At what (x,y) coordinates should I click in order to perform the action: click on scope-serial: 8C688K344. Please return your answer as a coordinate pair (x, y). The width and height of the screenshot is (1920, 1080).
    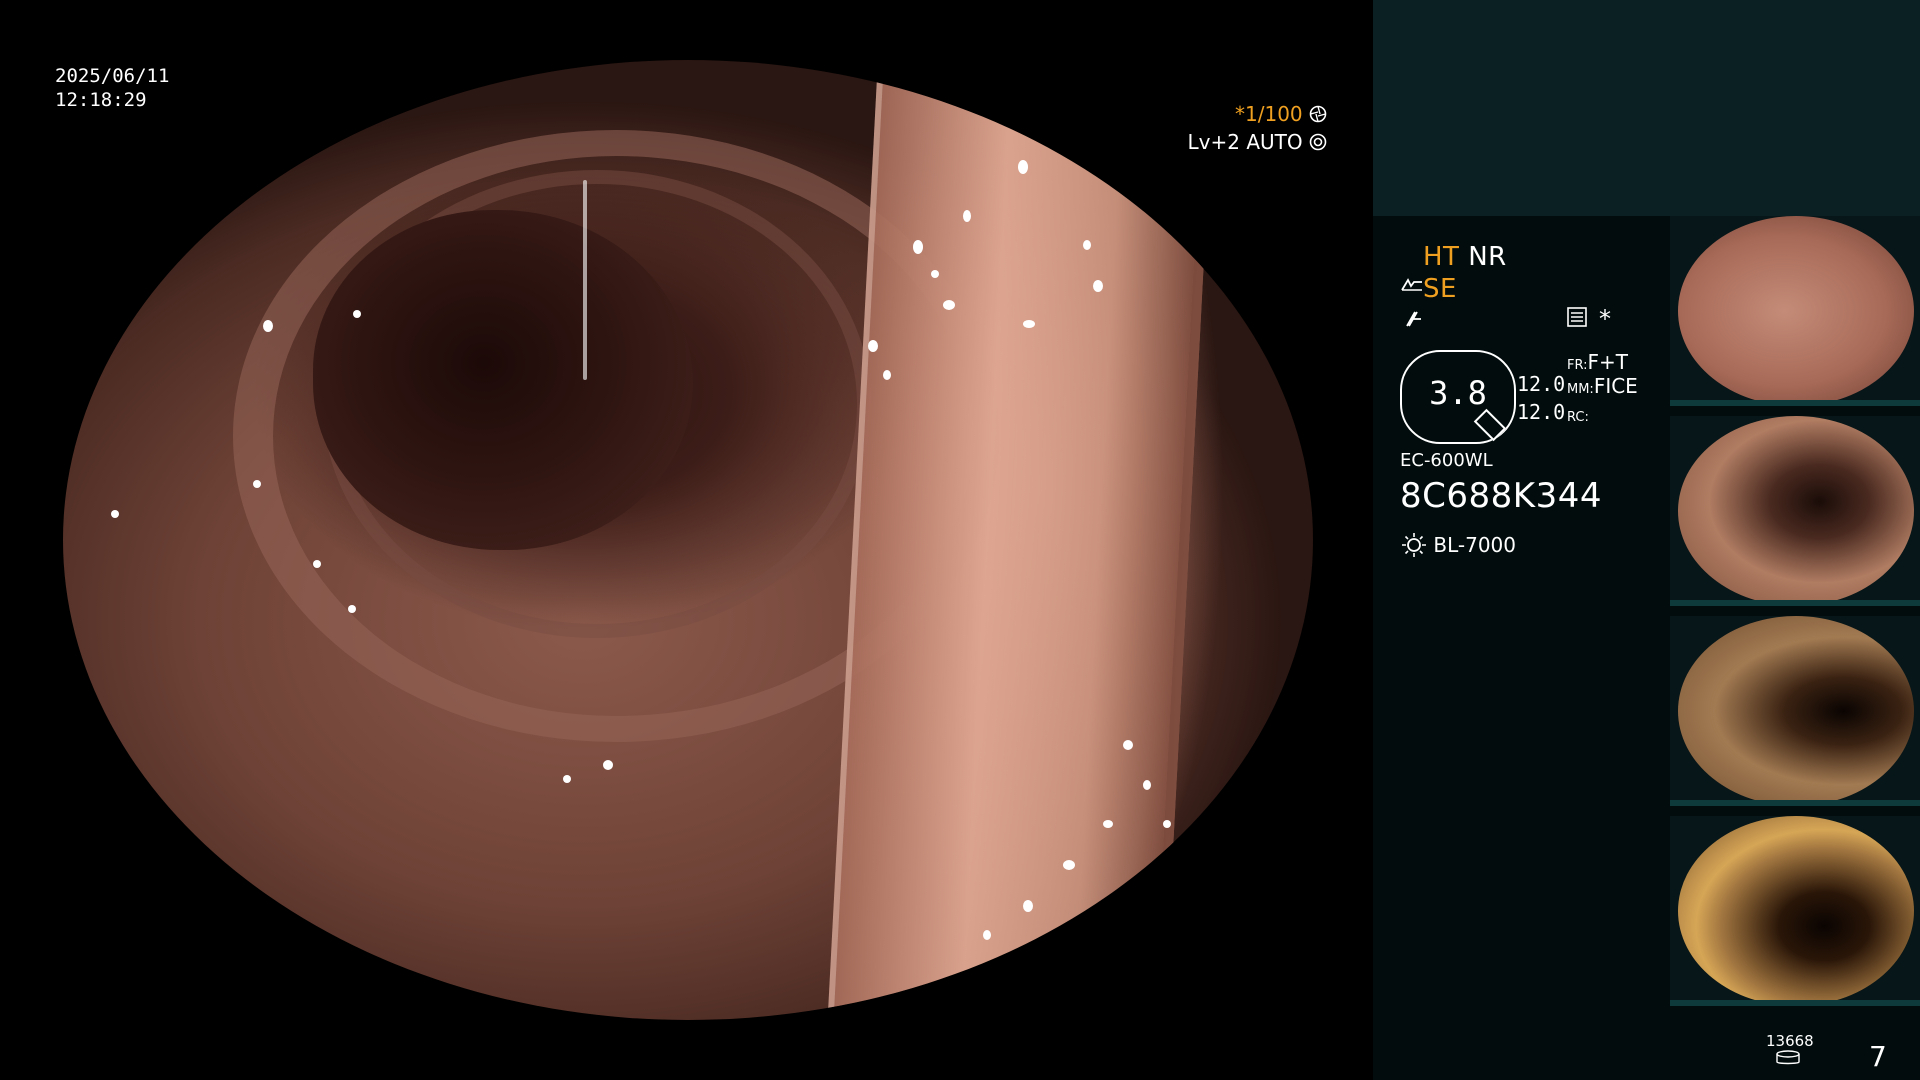
    Looking at the image, I should click on (1501, 496).